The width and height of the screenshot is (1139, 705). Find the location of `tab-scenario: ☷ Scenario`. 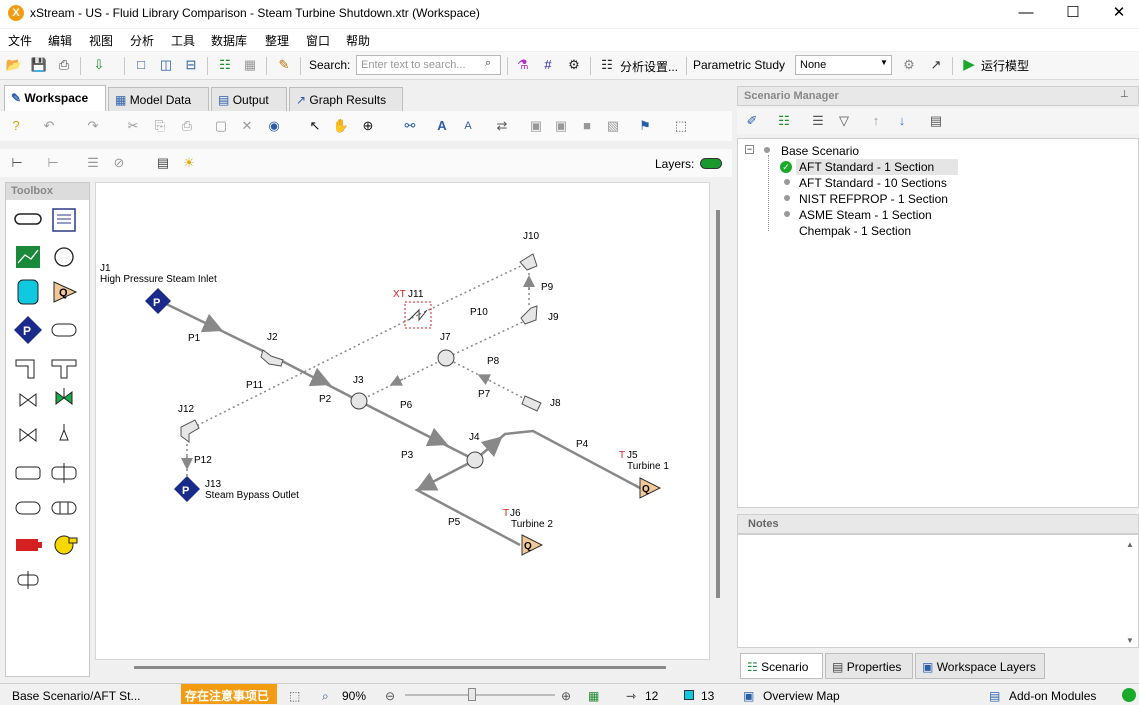

tab-scenario: ☷ Scenario is located at coordinates (781, 666).